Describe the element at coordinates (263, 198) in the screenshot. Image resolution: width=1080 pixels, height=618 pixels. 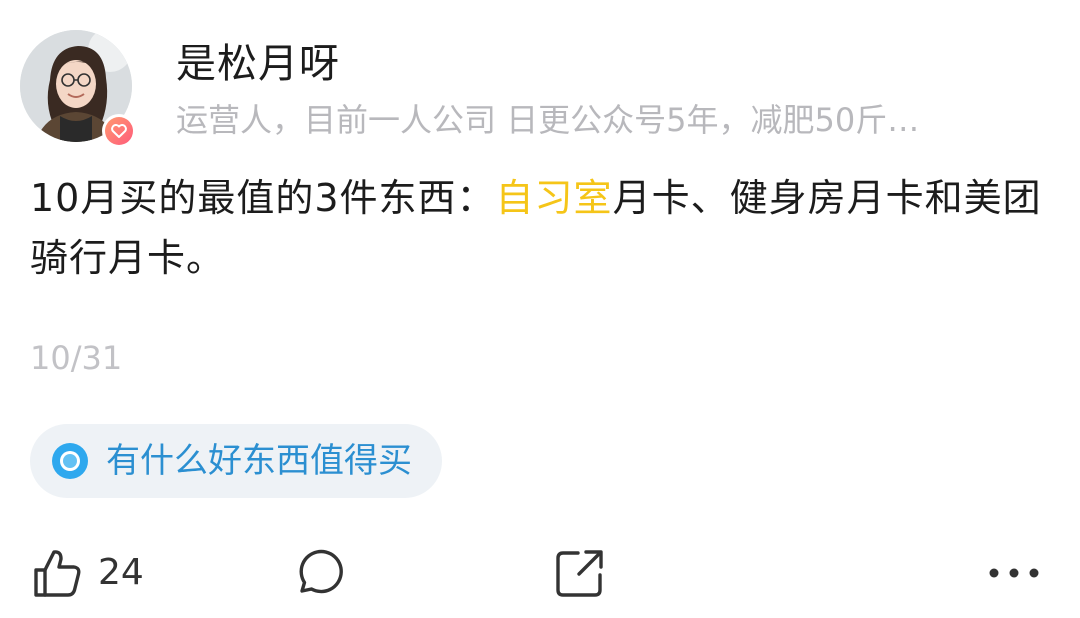
I see `post-text-before: 10月买的最值的3件东西：` at that location.